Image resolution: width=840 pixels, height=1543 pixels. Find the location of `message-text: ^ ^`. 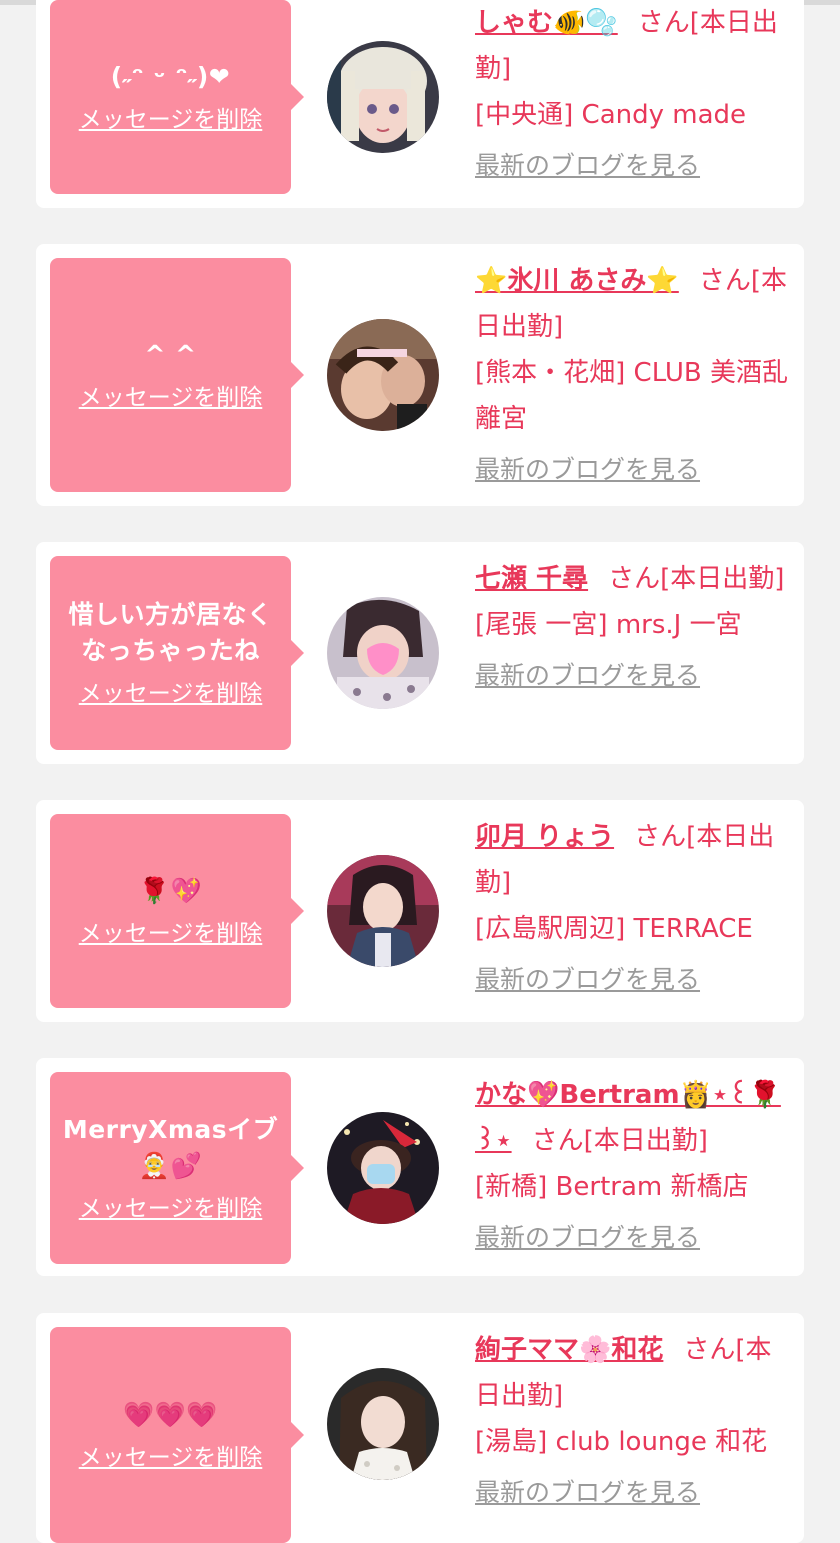

message-text: ^ ^ is located at coordinates (170, 354).